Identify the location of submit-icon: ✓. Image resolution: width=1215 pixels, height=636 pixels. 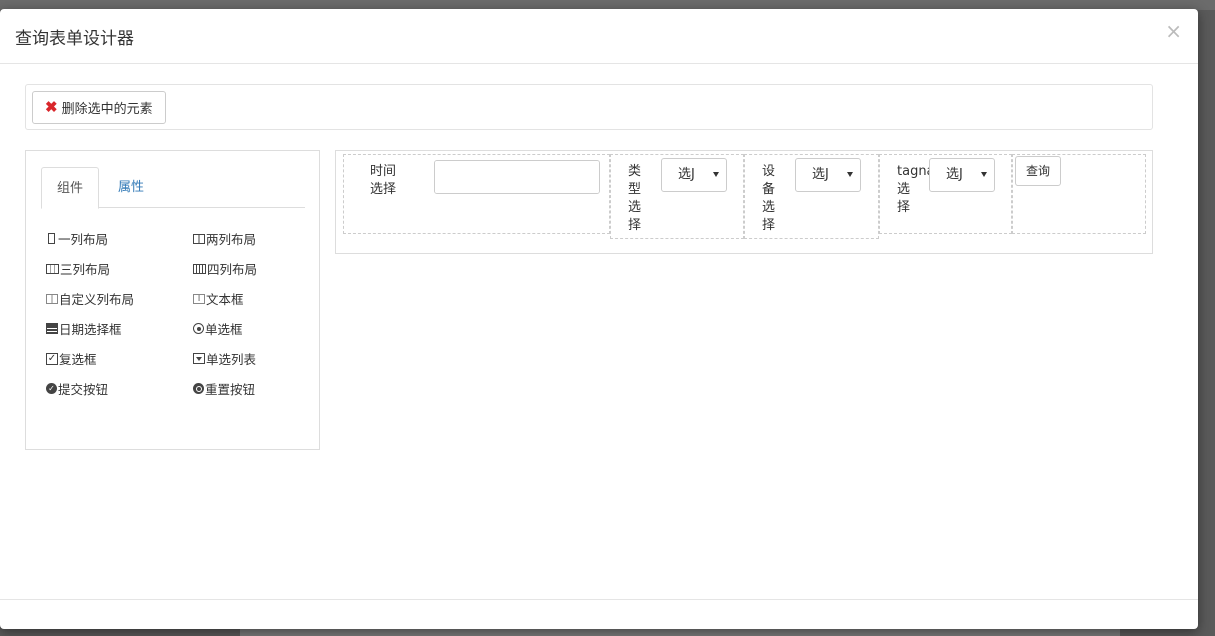
(51, 388).